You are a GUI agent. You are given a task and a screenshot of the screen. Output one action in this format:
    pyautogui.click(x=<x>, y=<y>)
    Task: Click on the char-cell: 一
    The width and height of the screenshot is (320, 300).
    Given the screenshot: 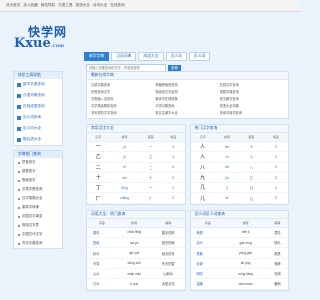 What is the action you would take?
    pyautogui.click(x=98, y=147)
    